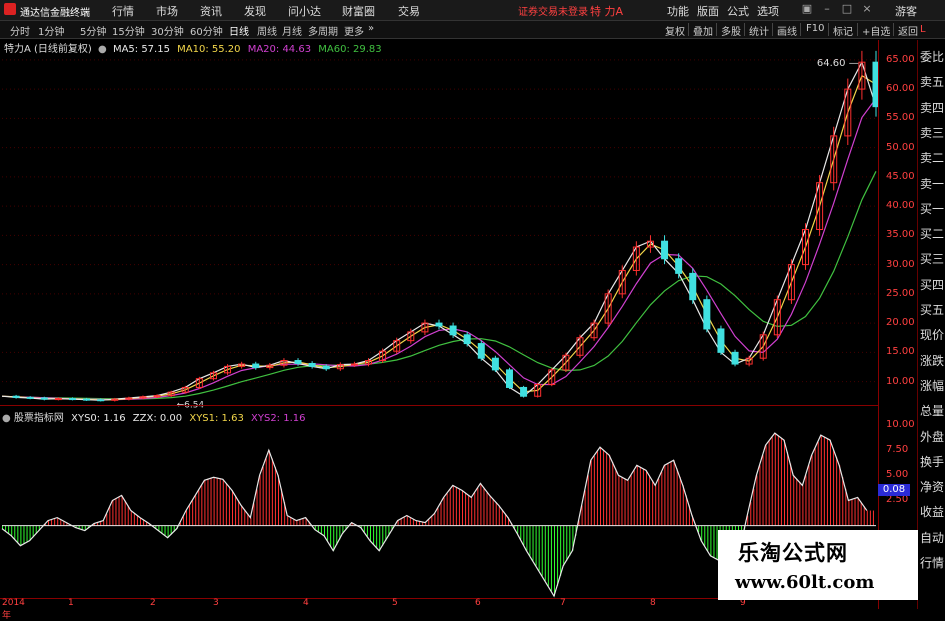  Describe the element at coordinates (900, 118) in the screenshot. I see `price-tick-label: 55.00` at that location.